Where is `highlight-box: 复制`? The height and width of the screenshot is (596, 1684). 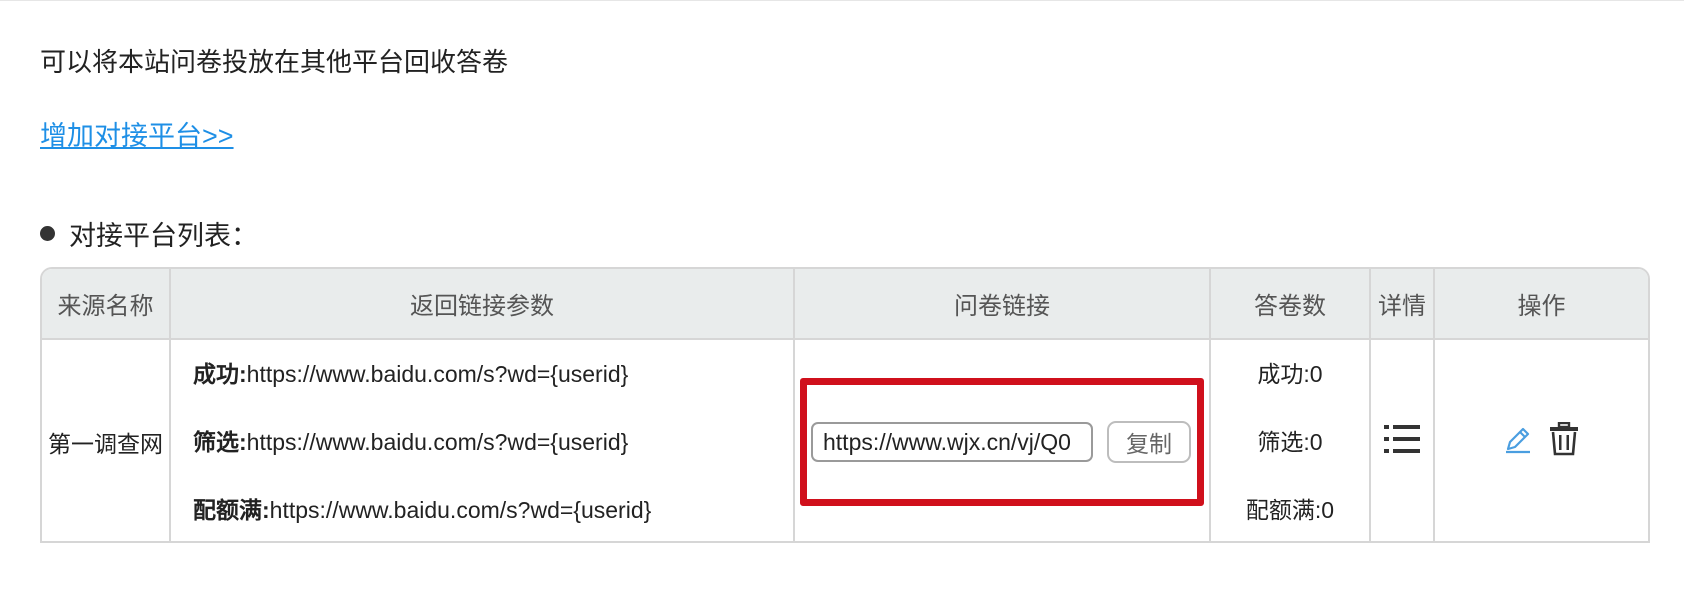
highlight-box: 复制 is located at coordinates (1002, 442).